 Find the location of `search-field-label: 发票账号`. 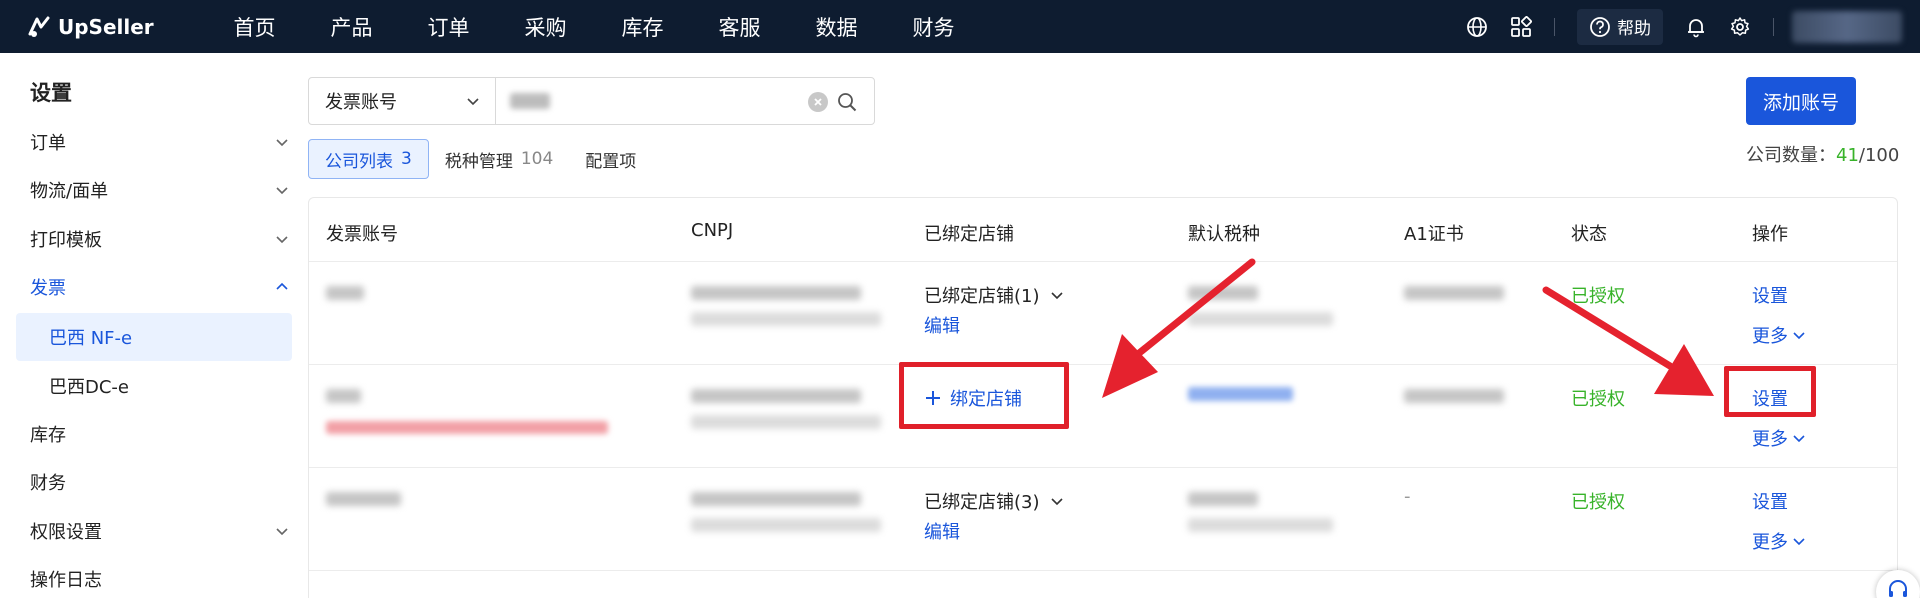

search-field-label: 发票账号 is located at coordinates (361, 102).